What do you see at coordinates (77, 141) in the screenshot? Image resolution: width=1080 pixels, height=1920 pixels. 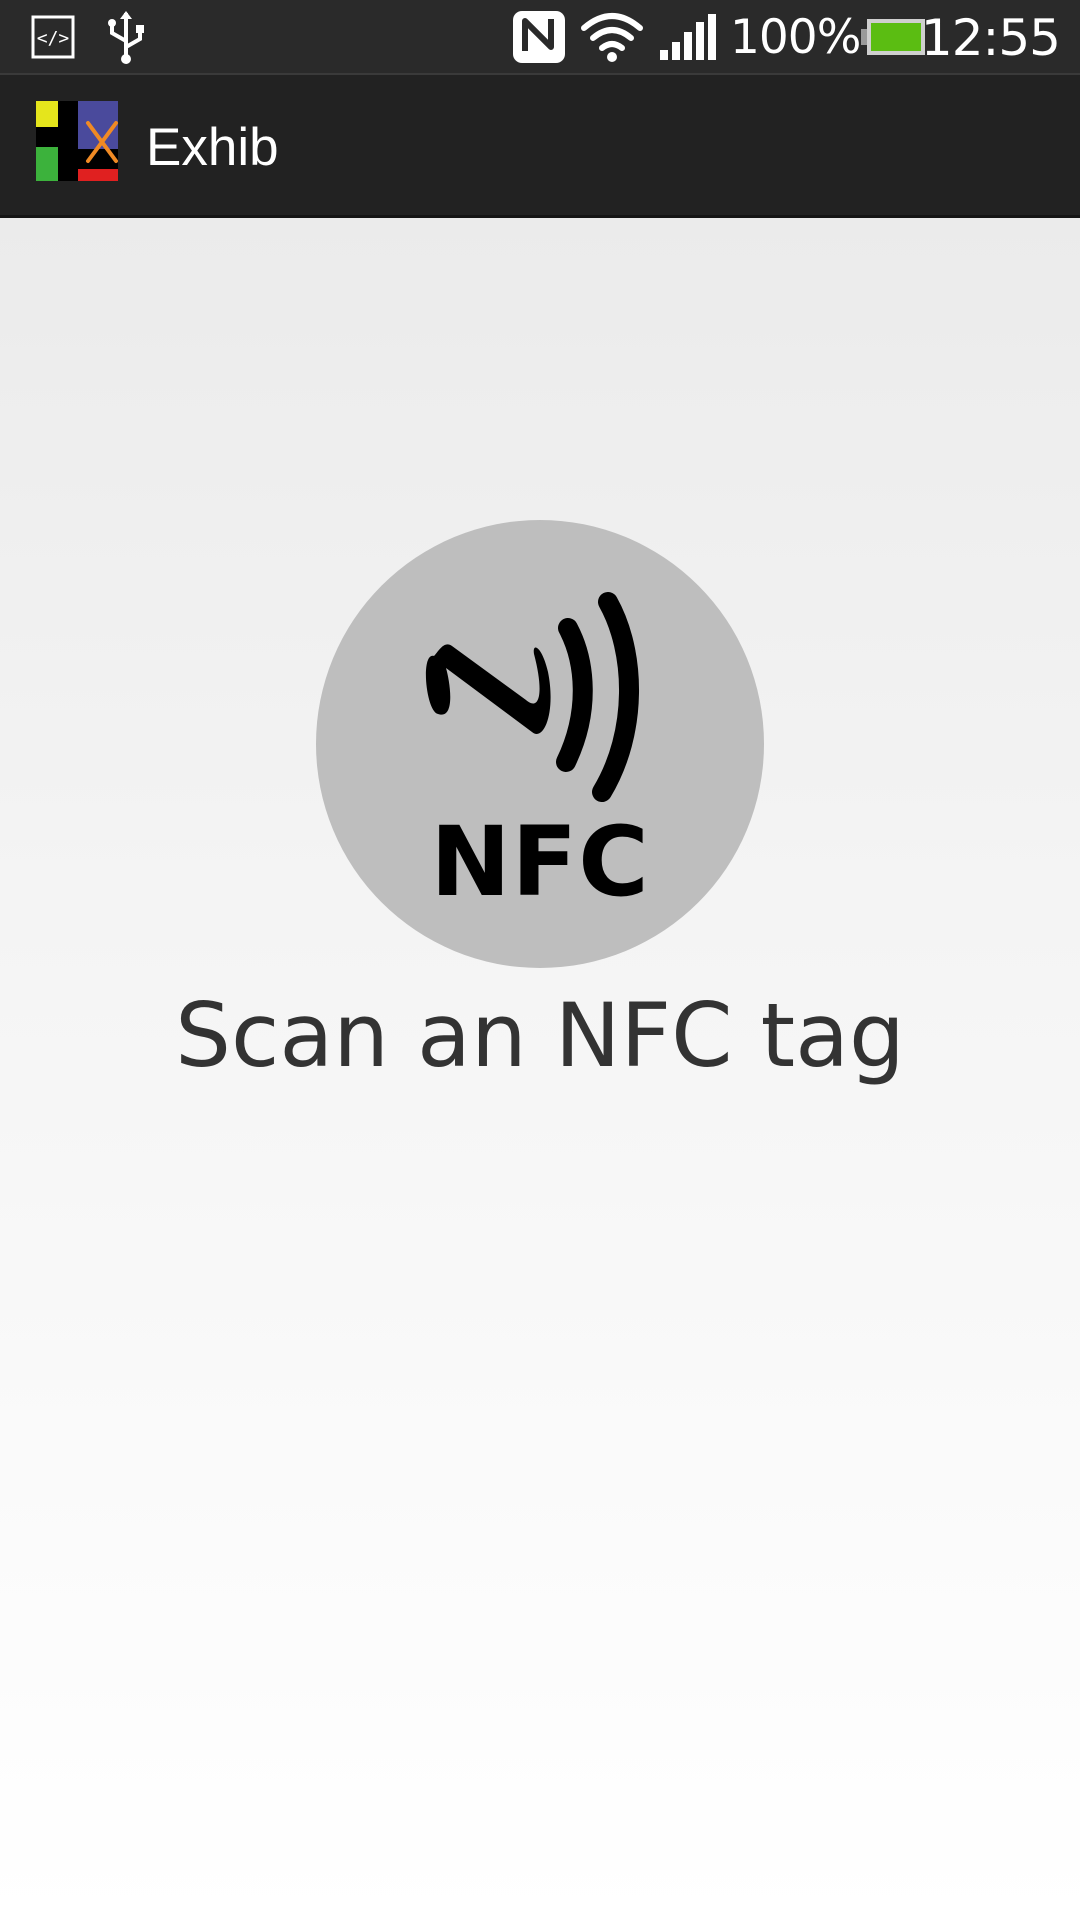 I see `app-logo-icon` at bounding box center [77, 141].